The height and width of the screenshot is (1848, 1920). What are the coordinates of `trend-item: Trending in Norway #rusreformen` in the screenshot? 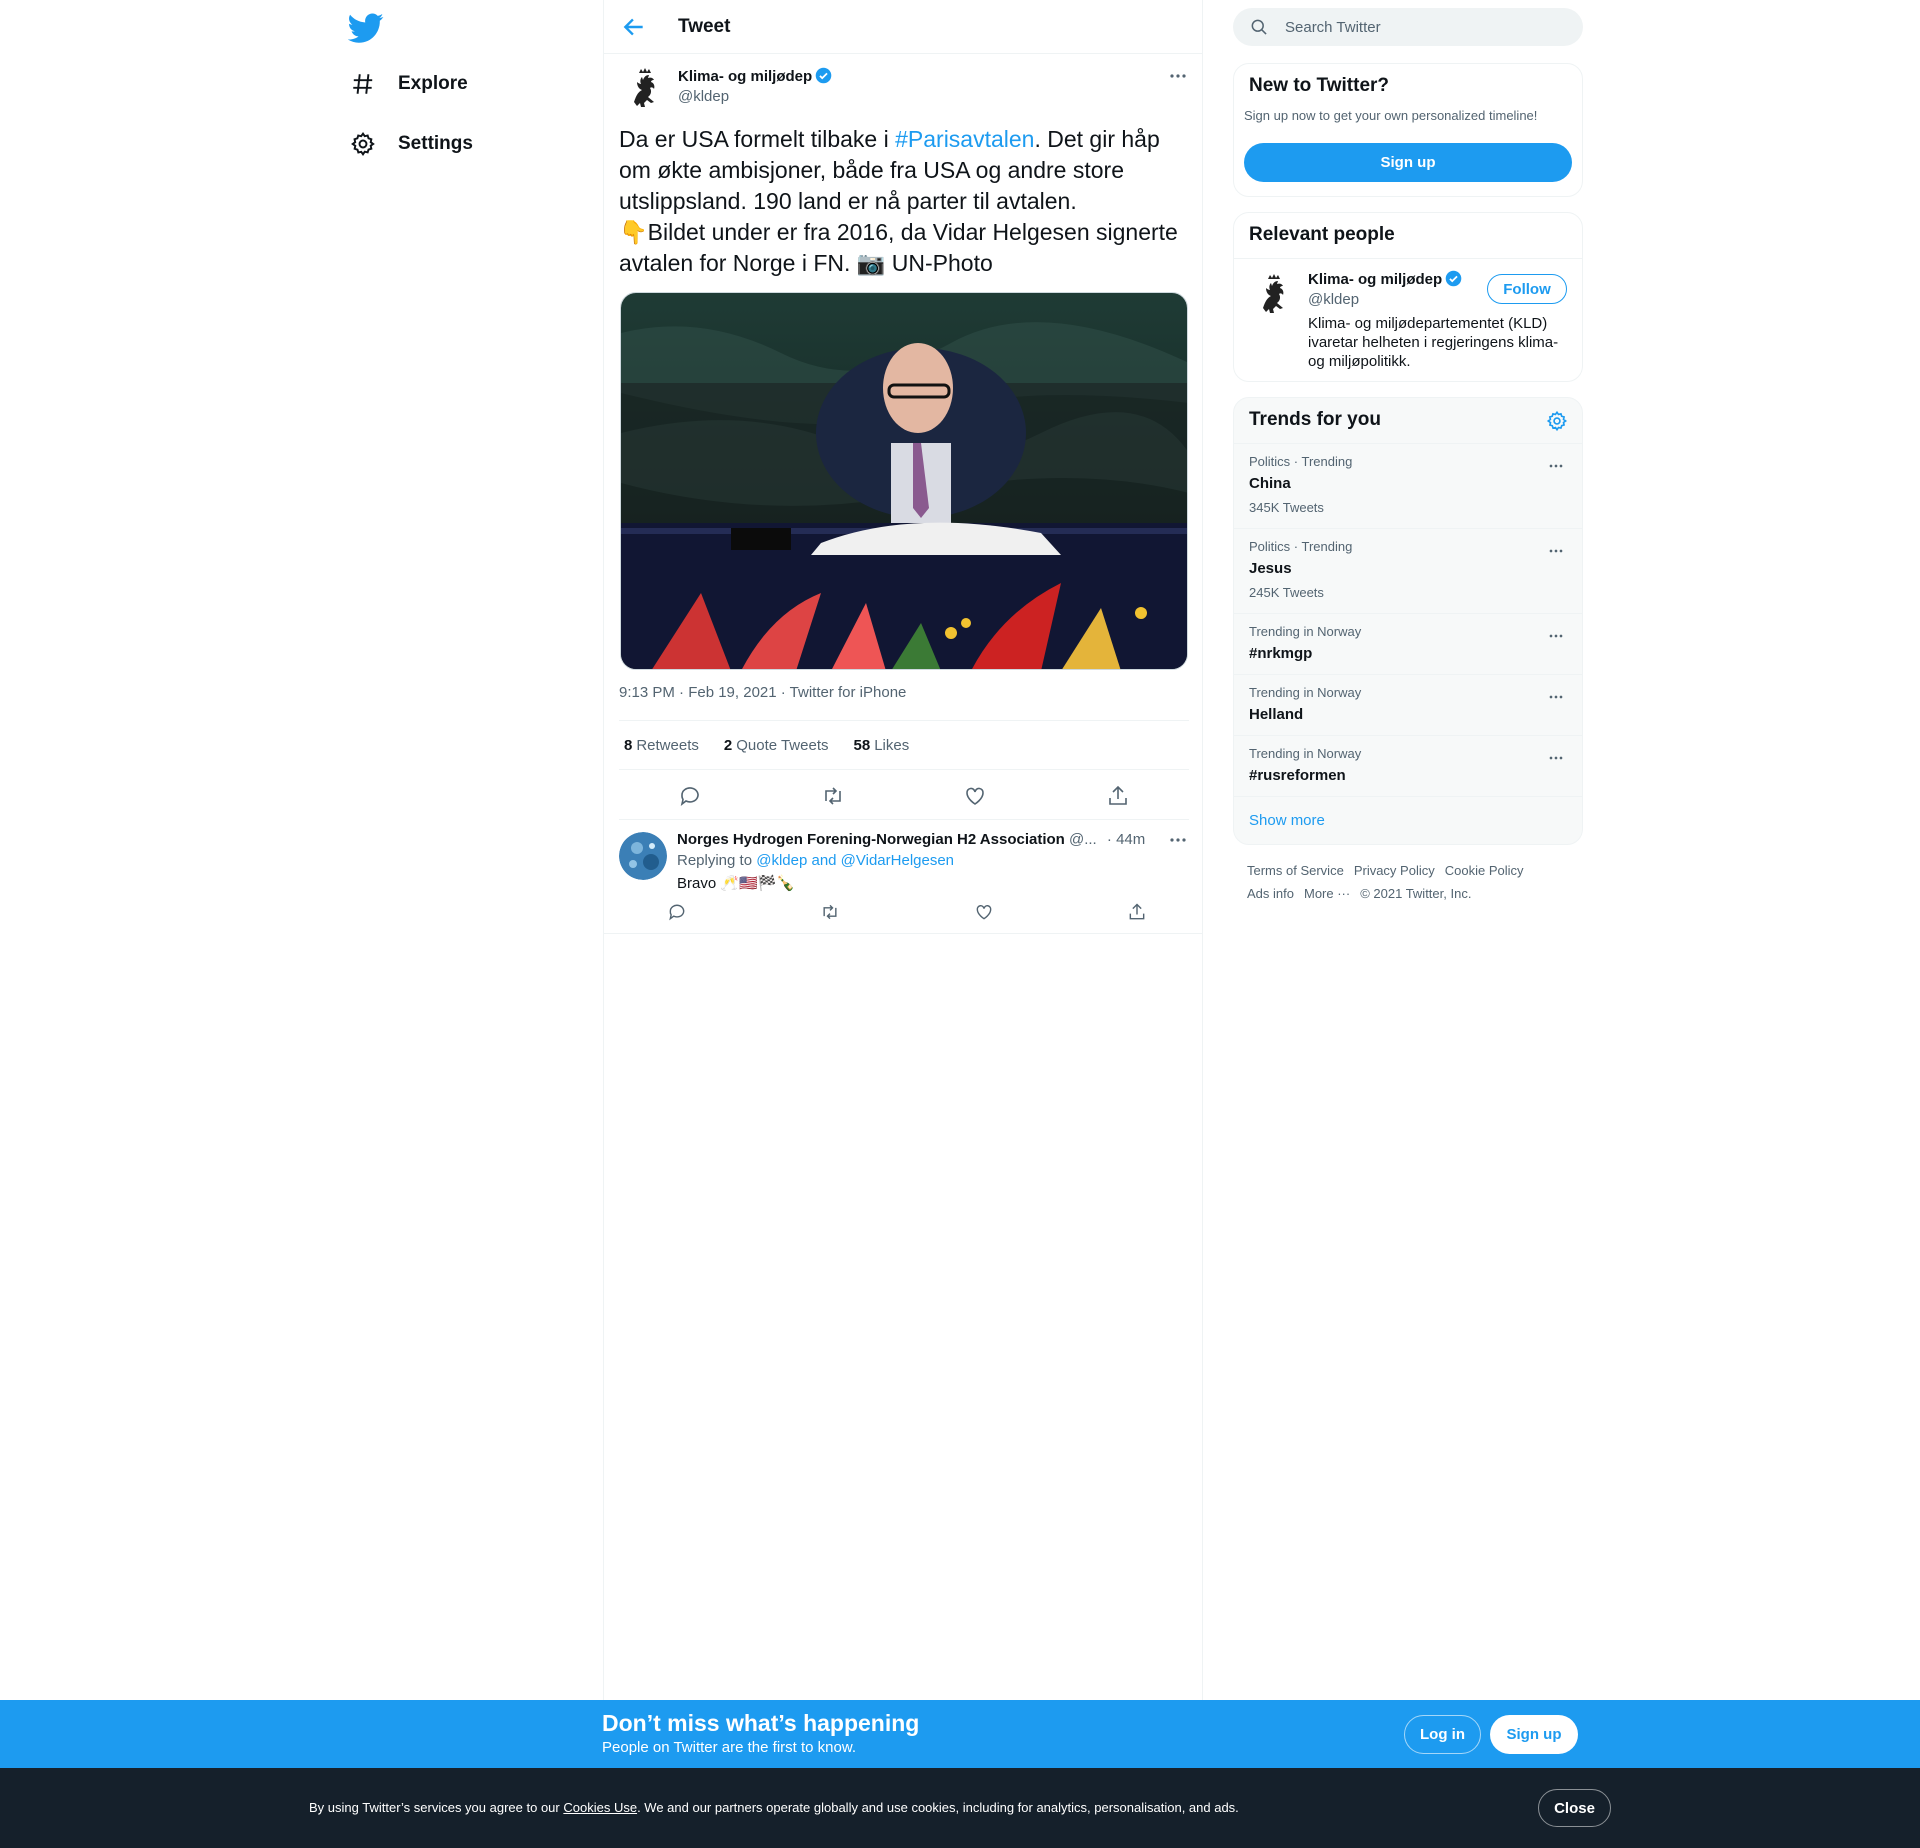 It's located at (1408, 765).